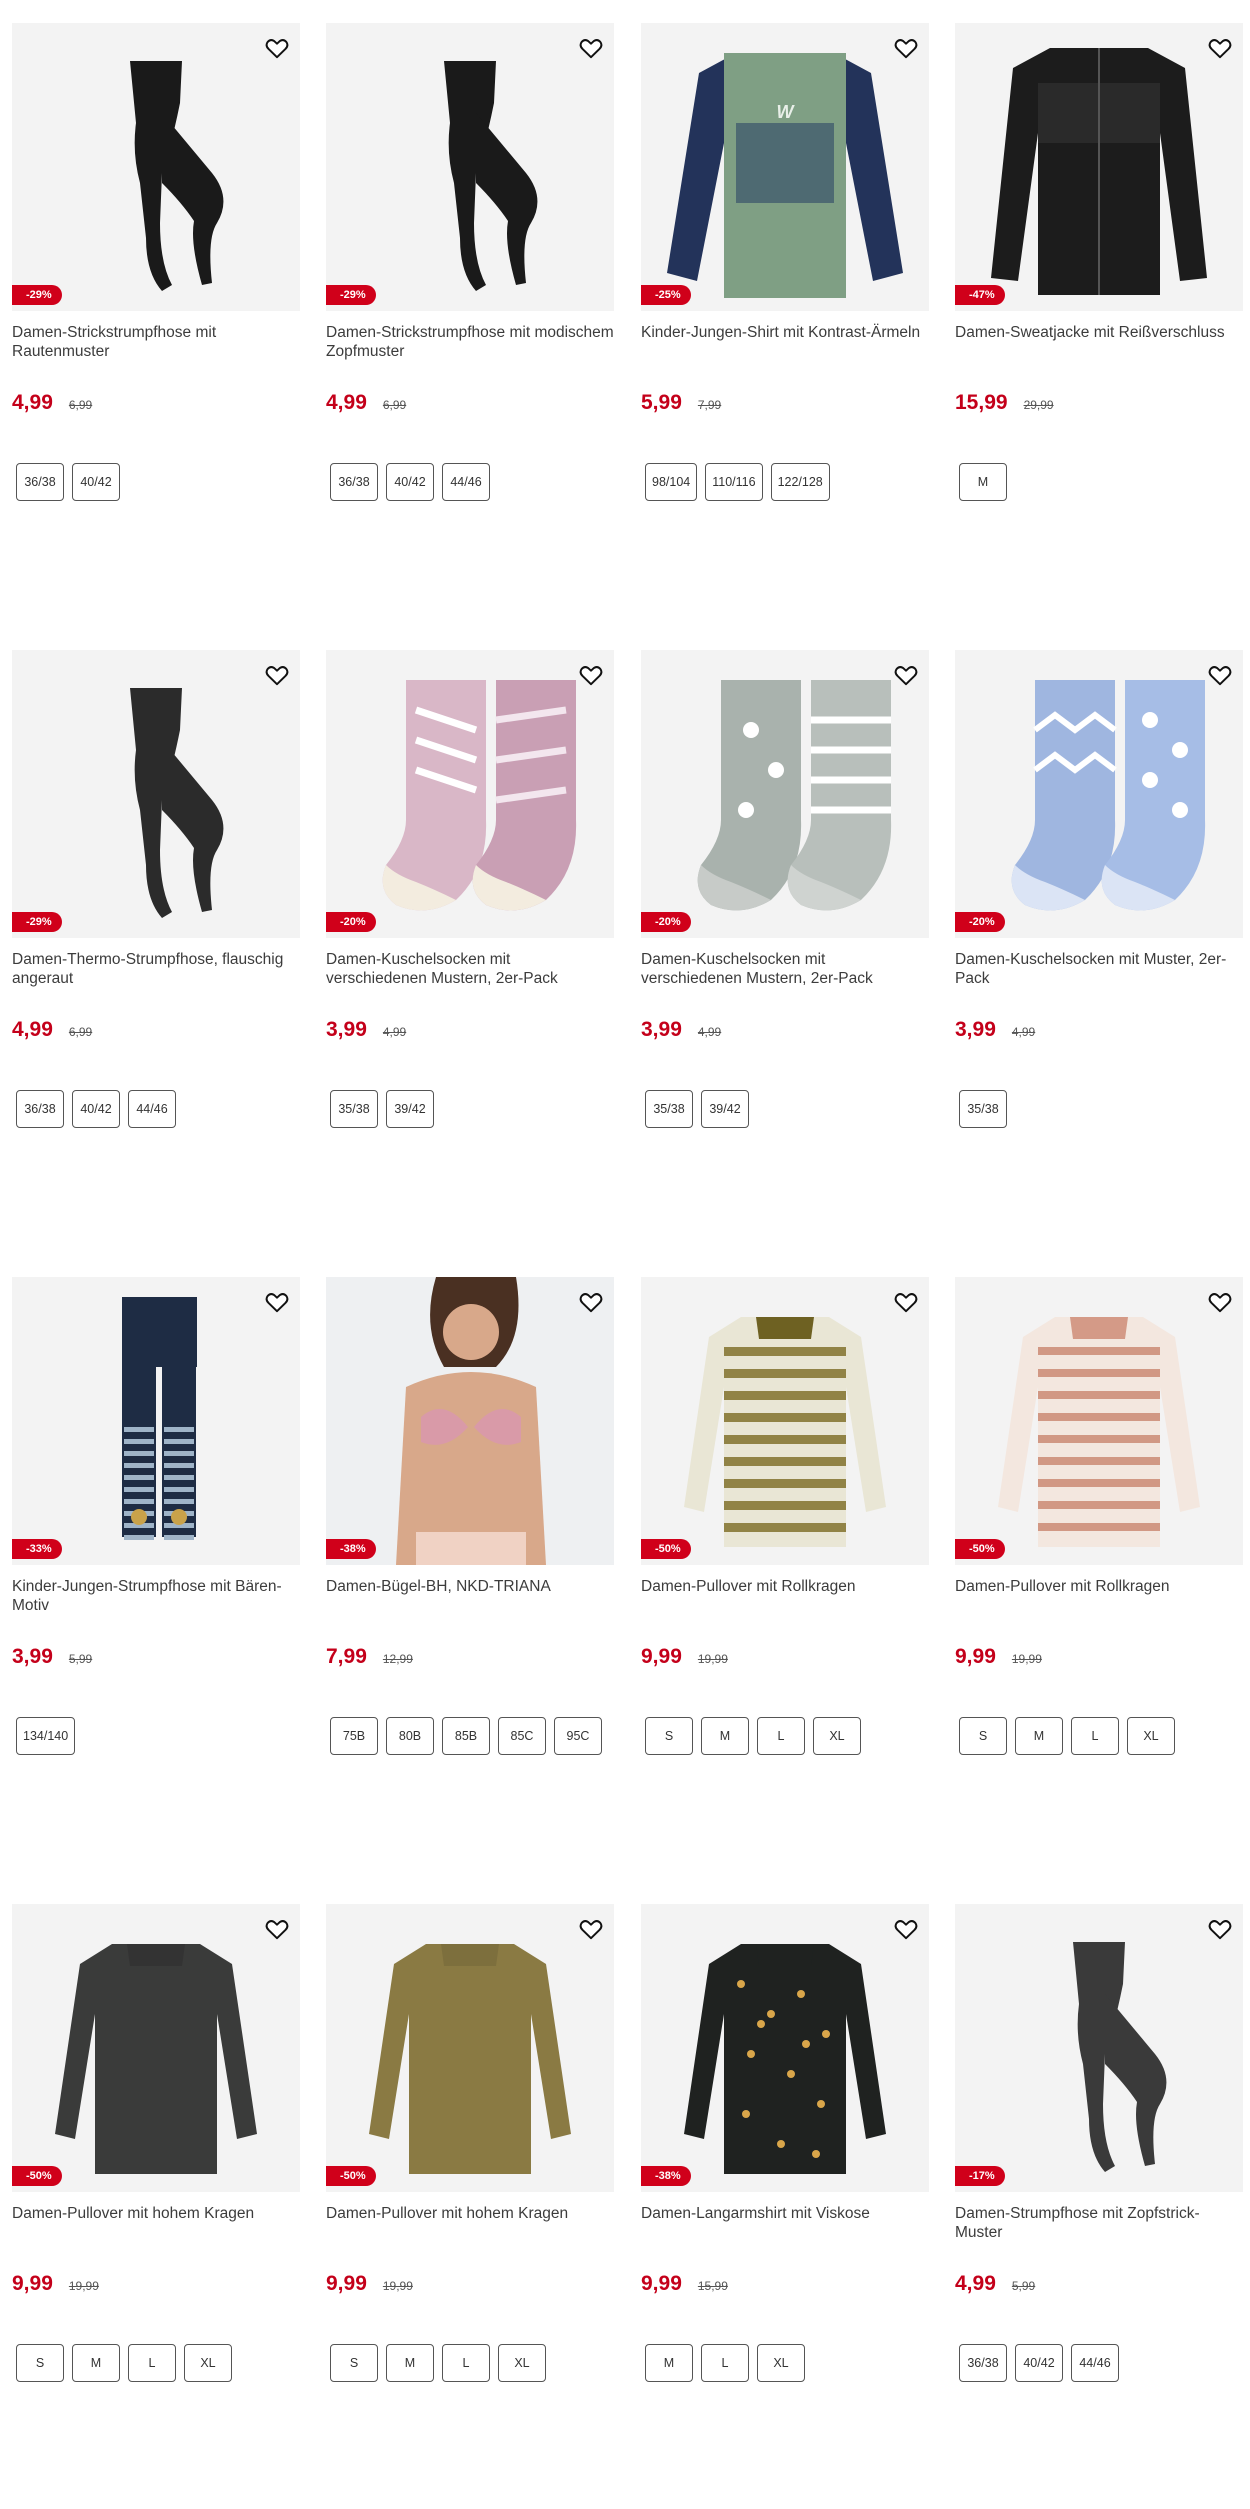  I want to click on size-button: 85B, so click(466, 1736).